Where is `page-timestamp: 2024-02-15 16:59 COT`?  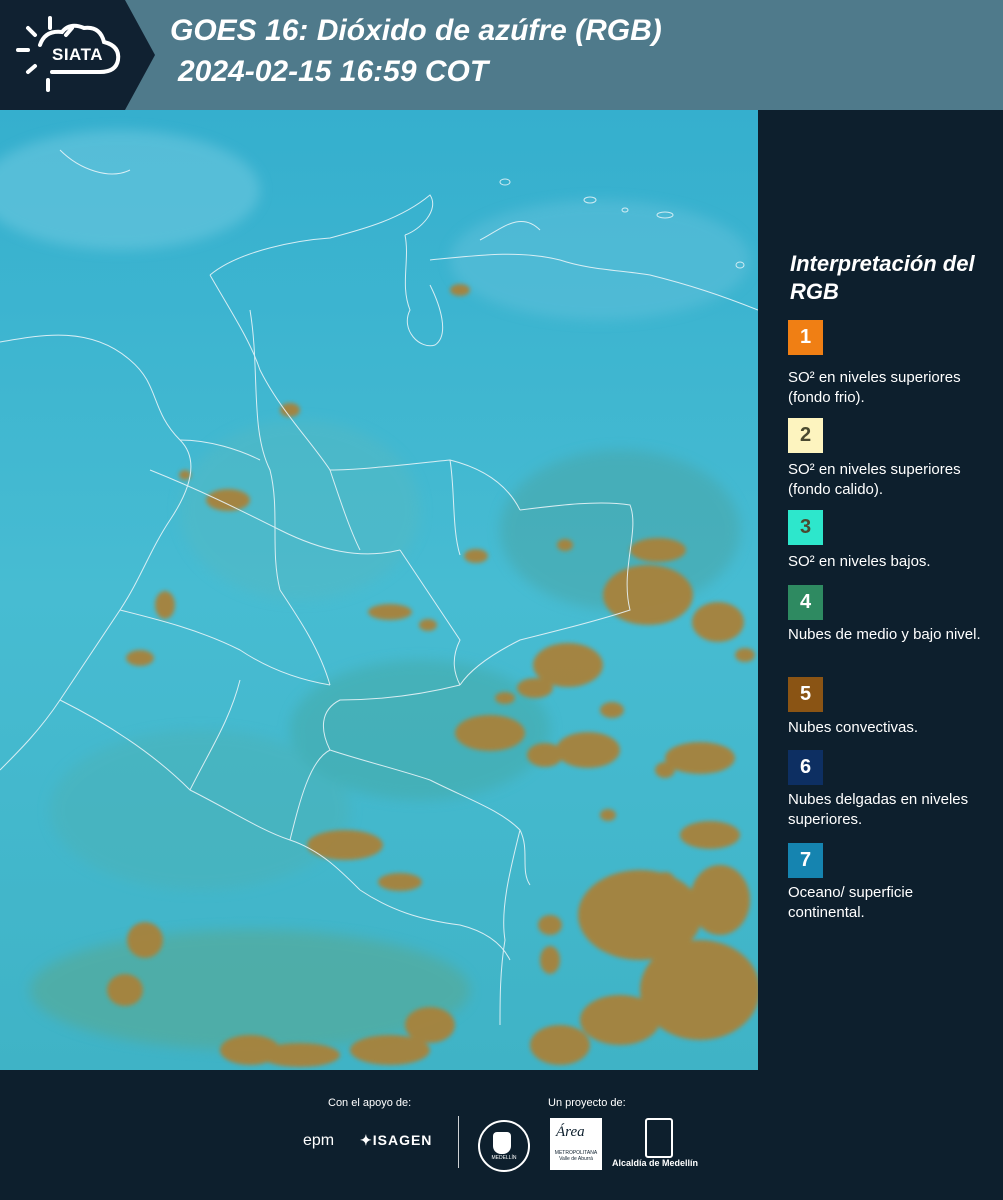
page-timestamp: 2024-02-15 16:59 COT is located at coordinates (333, 71).